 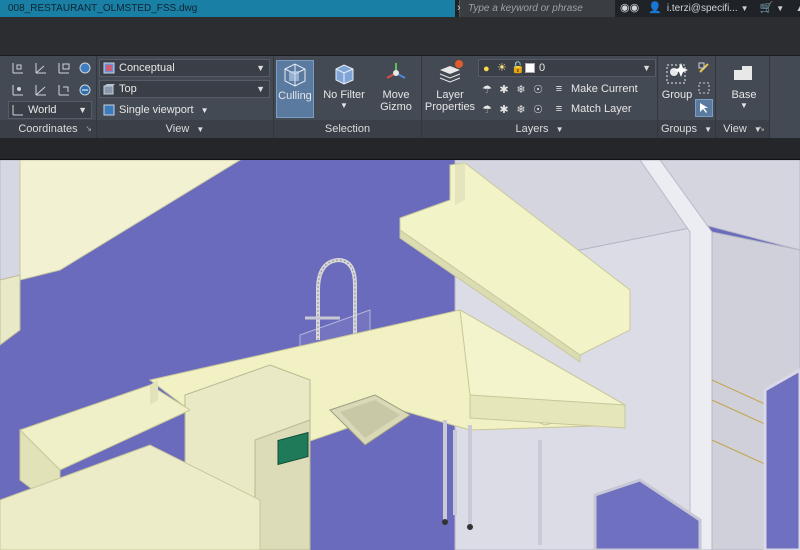 I want to click on view-base-panel-label: View ▼ ↘, so click(x=742, y=129).